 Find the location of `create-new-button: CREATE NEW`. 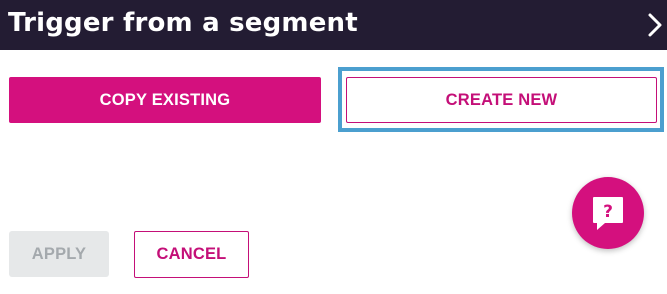

create-new-button: CREATE NEW is located at coordinates (501, 100).